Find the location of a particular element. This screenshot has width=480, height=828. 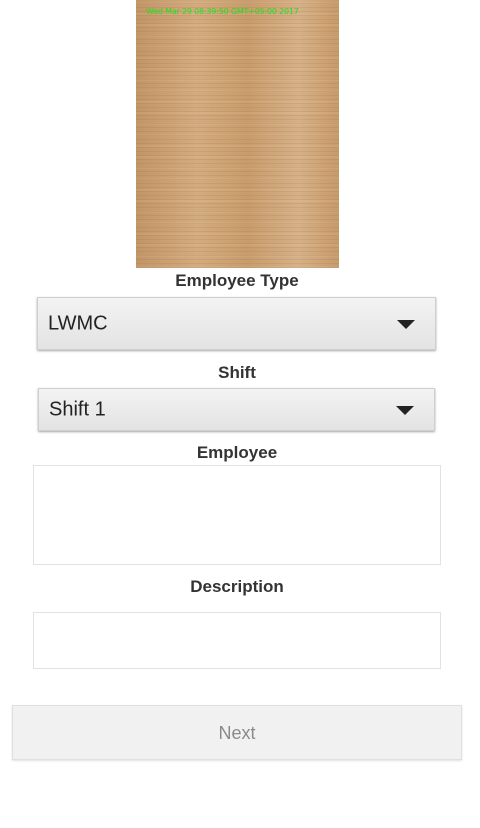

employee-field-container is located at coordinates (237, 515).